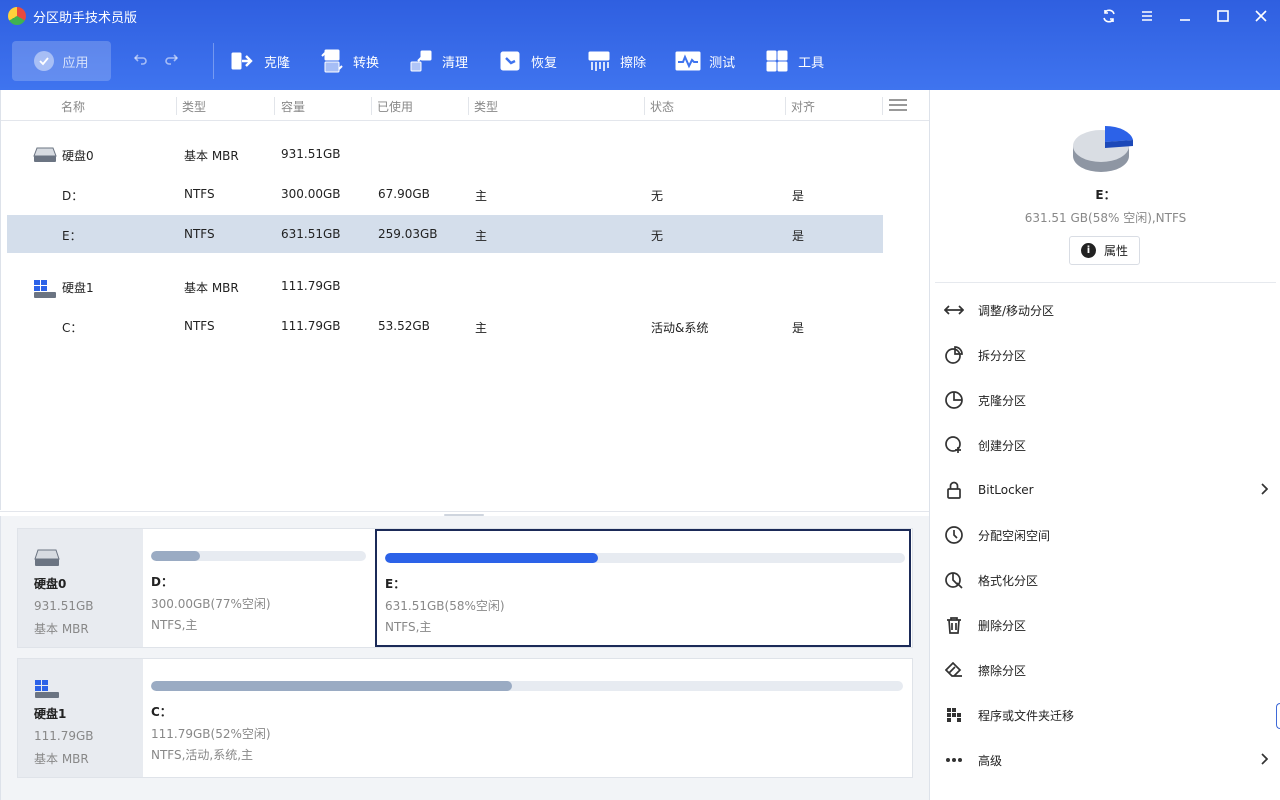 This screenshot has width=1280, height=800. What do you see at coordinates (527, 718) in the screenshot?
I see `partition-block: C： 111.79GB(52%空闲) NTFS,活动,系统,主` at bounding box center [527, 718].